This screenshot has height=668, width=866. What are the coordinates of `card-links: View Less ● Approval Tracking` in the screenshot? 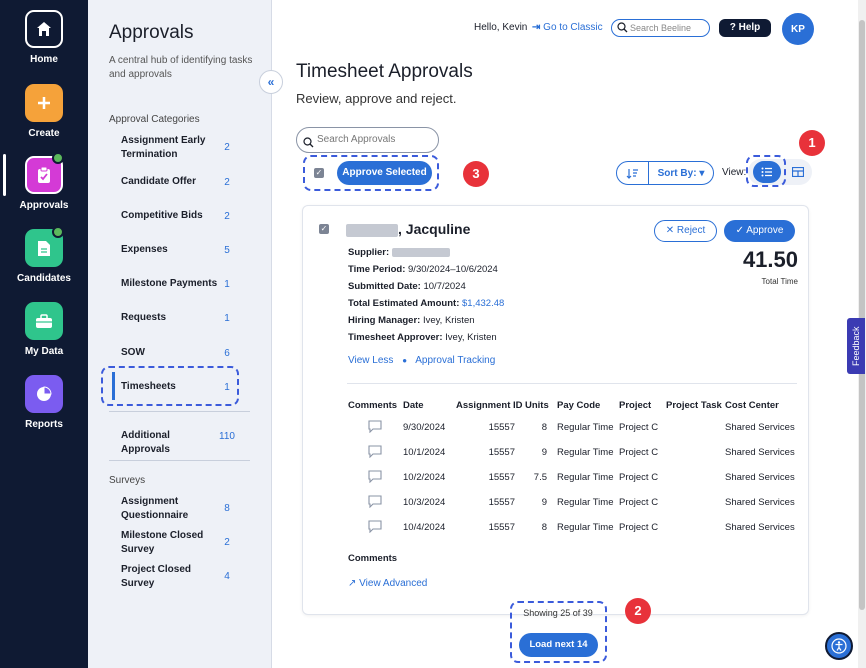 It's located at (421, 360).